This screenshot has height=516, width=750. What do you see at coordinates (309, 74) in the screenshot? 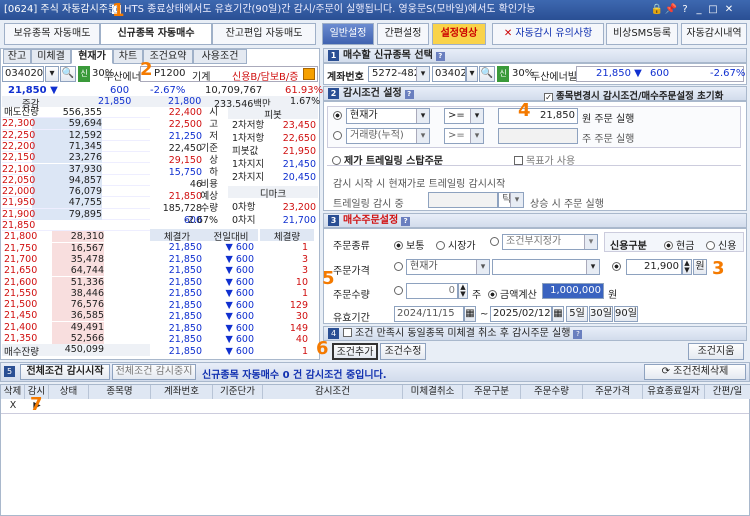
I see `memo-icon` at bounding box center [309, 74].